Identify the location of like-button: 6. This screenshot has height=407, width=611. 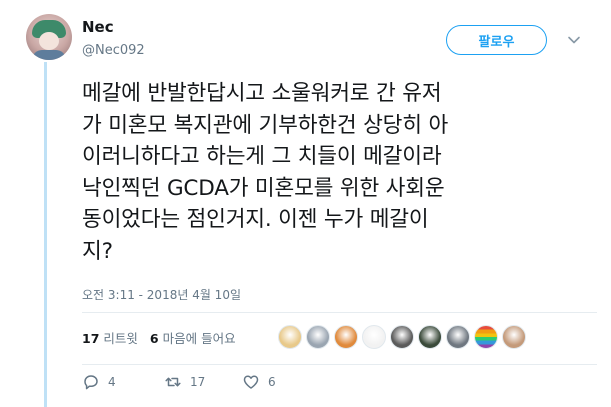
(259, 382).